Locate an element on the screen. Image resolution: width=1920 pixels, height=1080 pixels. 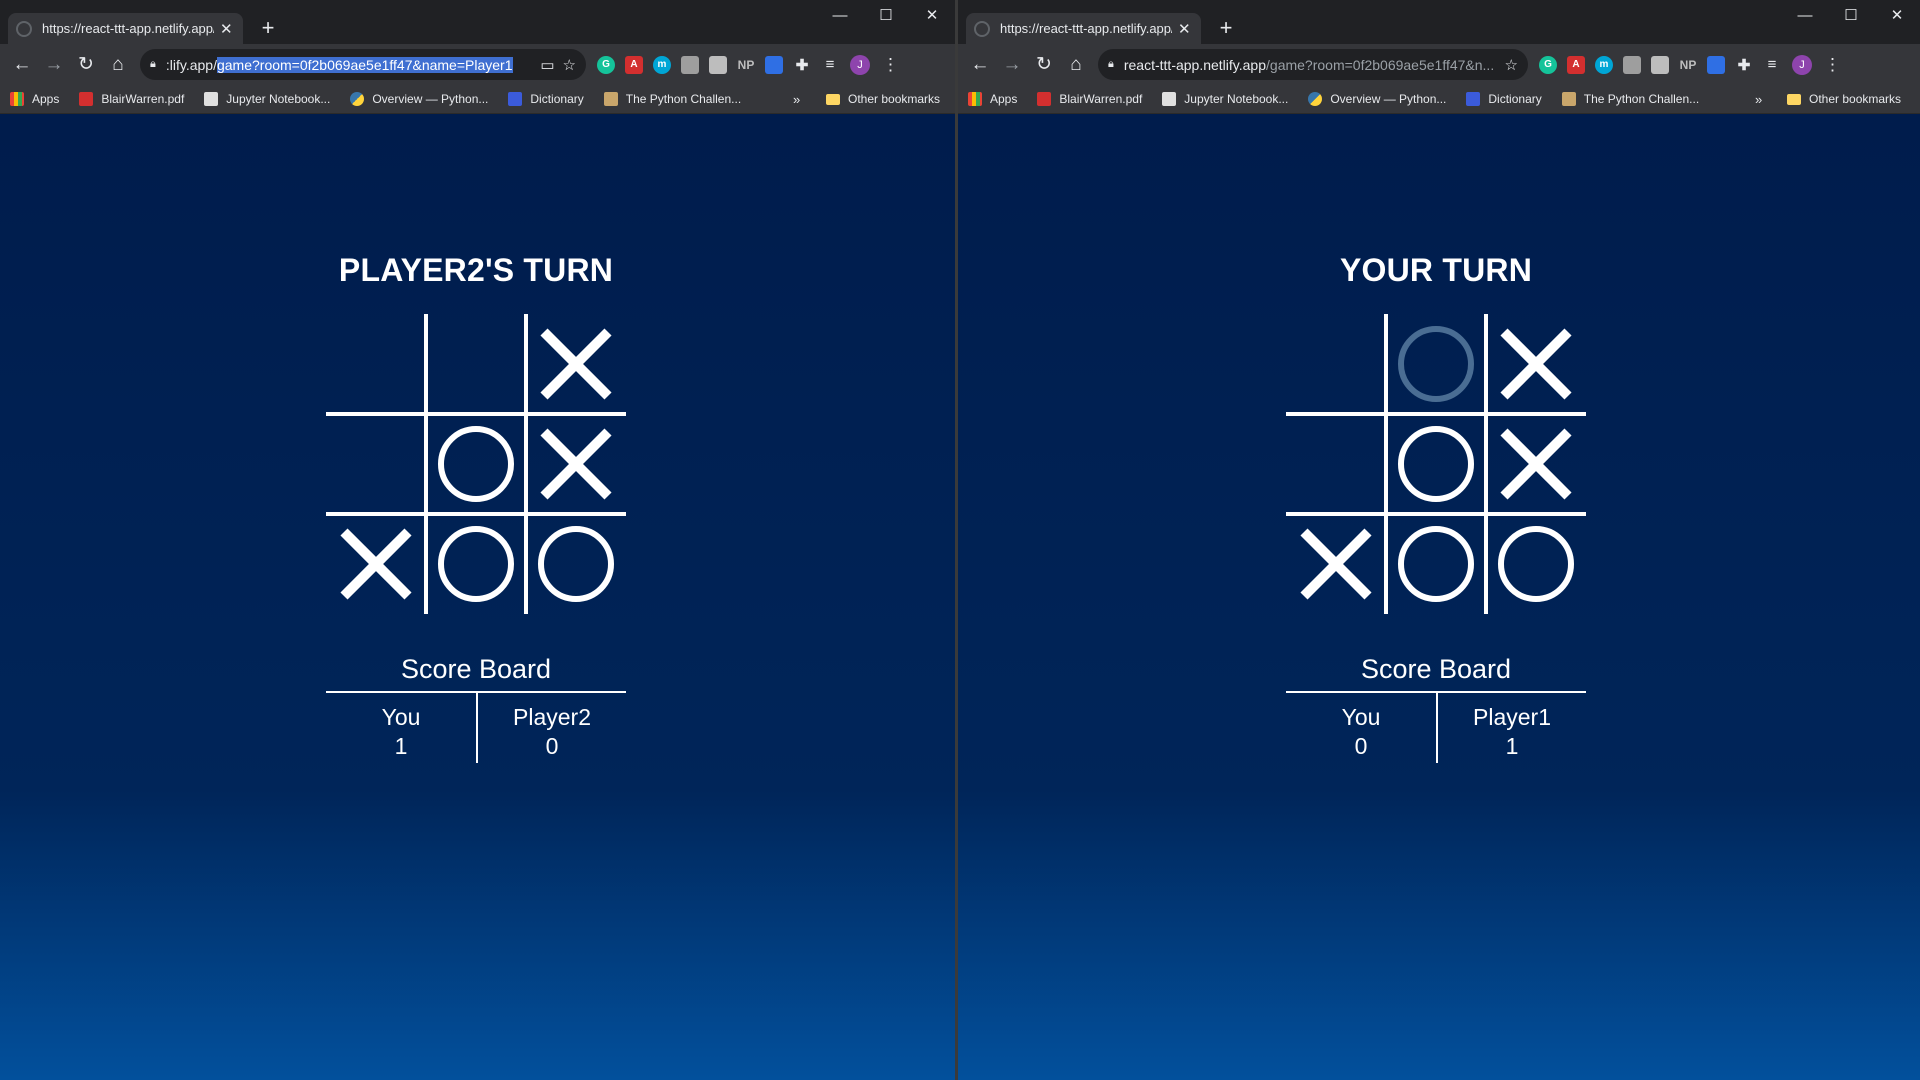
url-prefix: :lify.app/ is located at coordinates (191, 64).